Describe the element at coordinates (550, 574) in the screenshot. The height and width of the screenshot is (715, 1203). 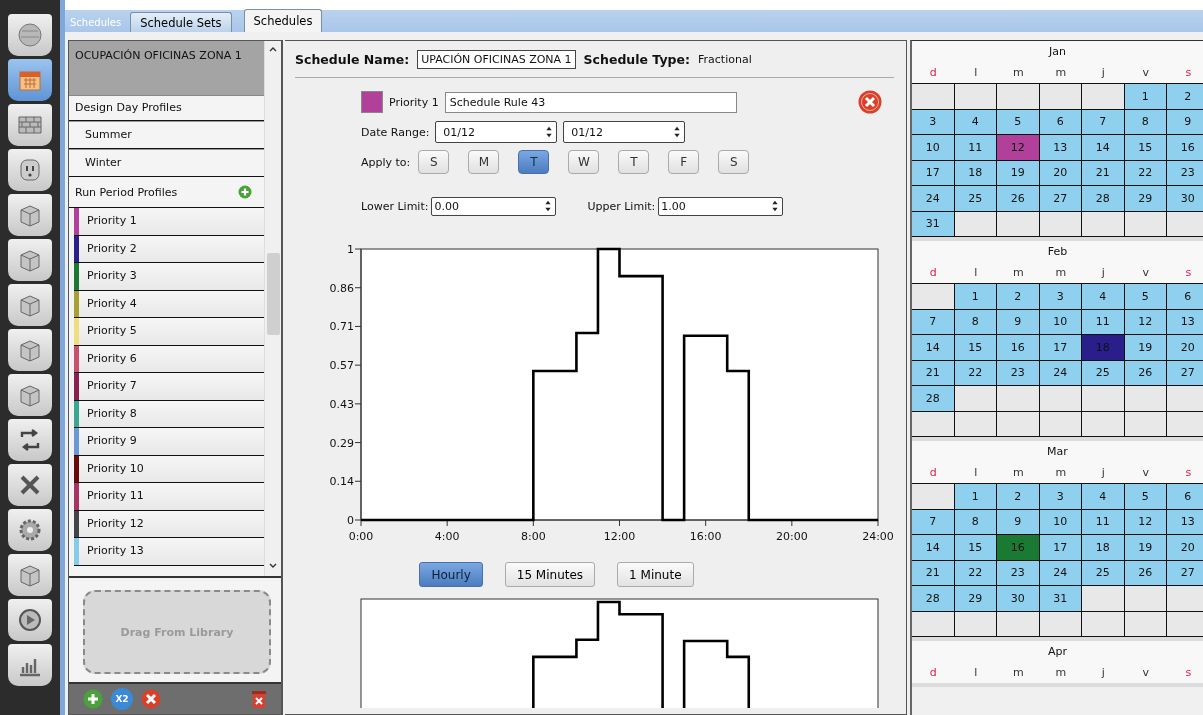
I see `resolution-button: 15 Minutes` at that location.